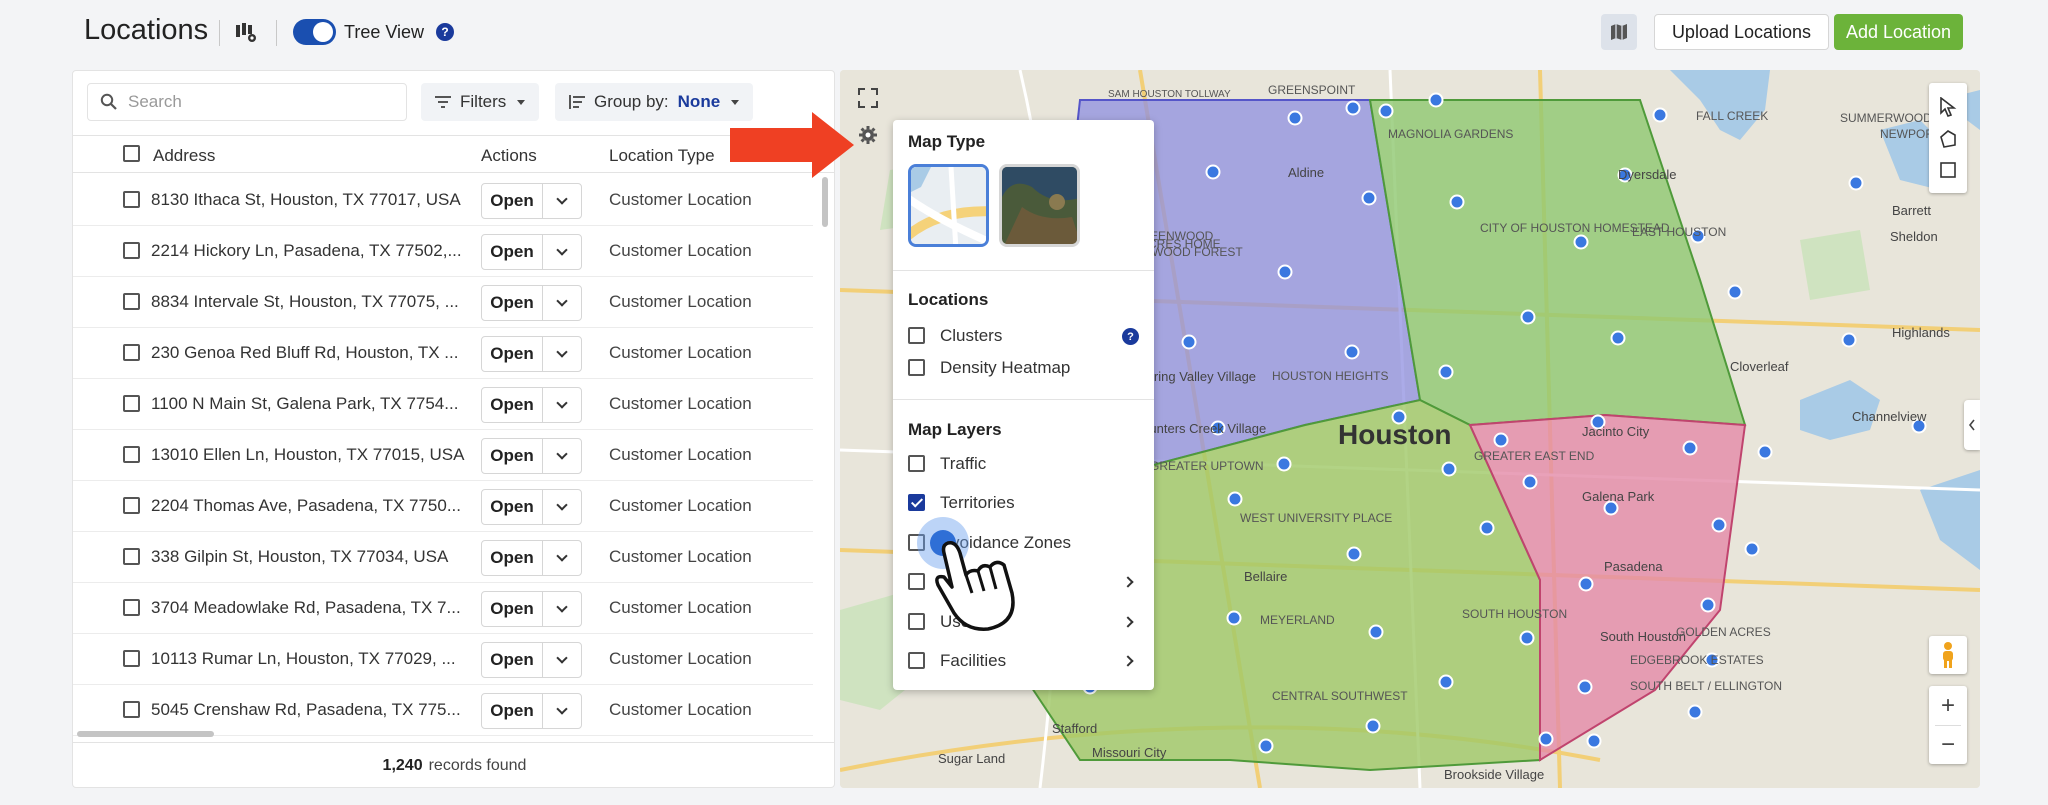 The height and width of the screenshot is (805, 2048). I want to click on polygon-icon, so click(1948, 139).